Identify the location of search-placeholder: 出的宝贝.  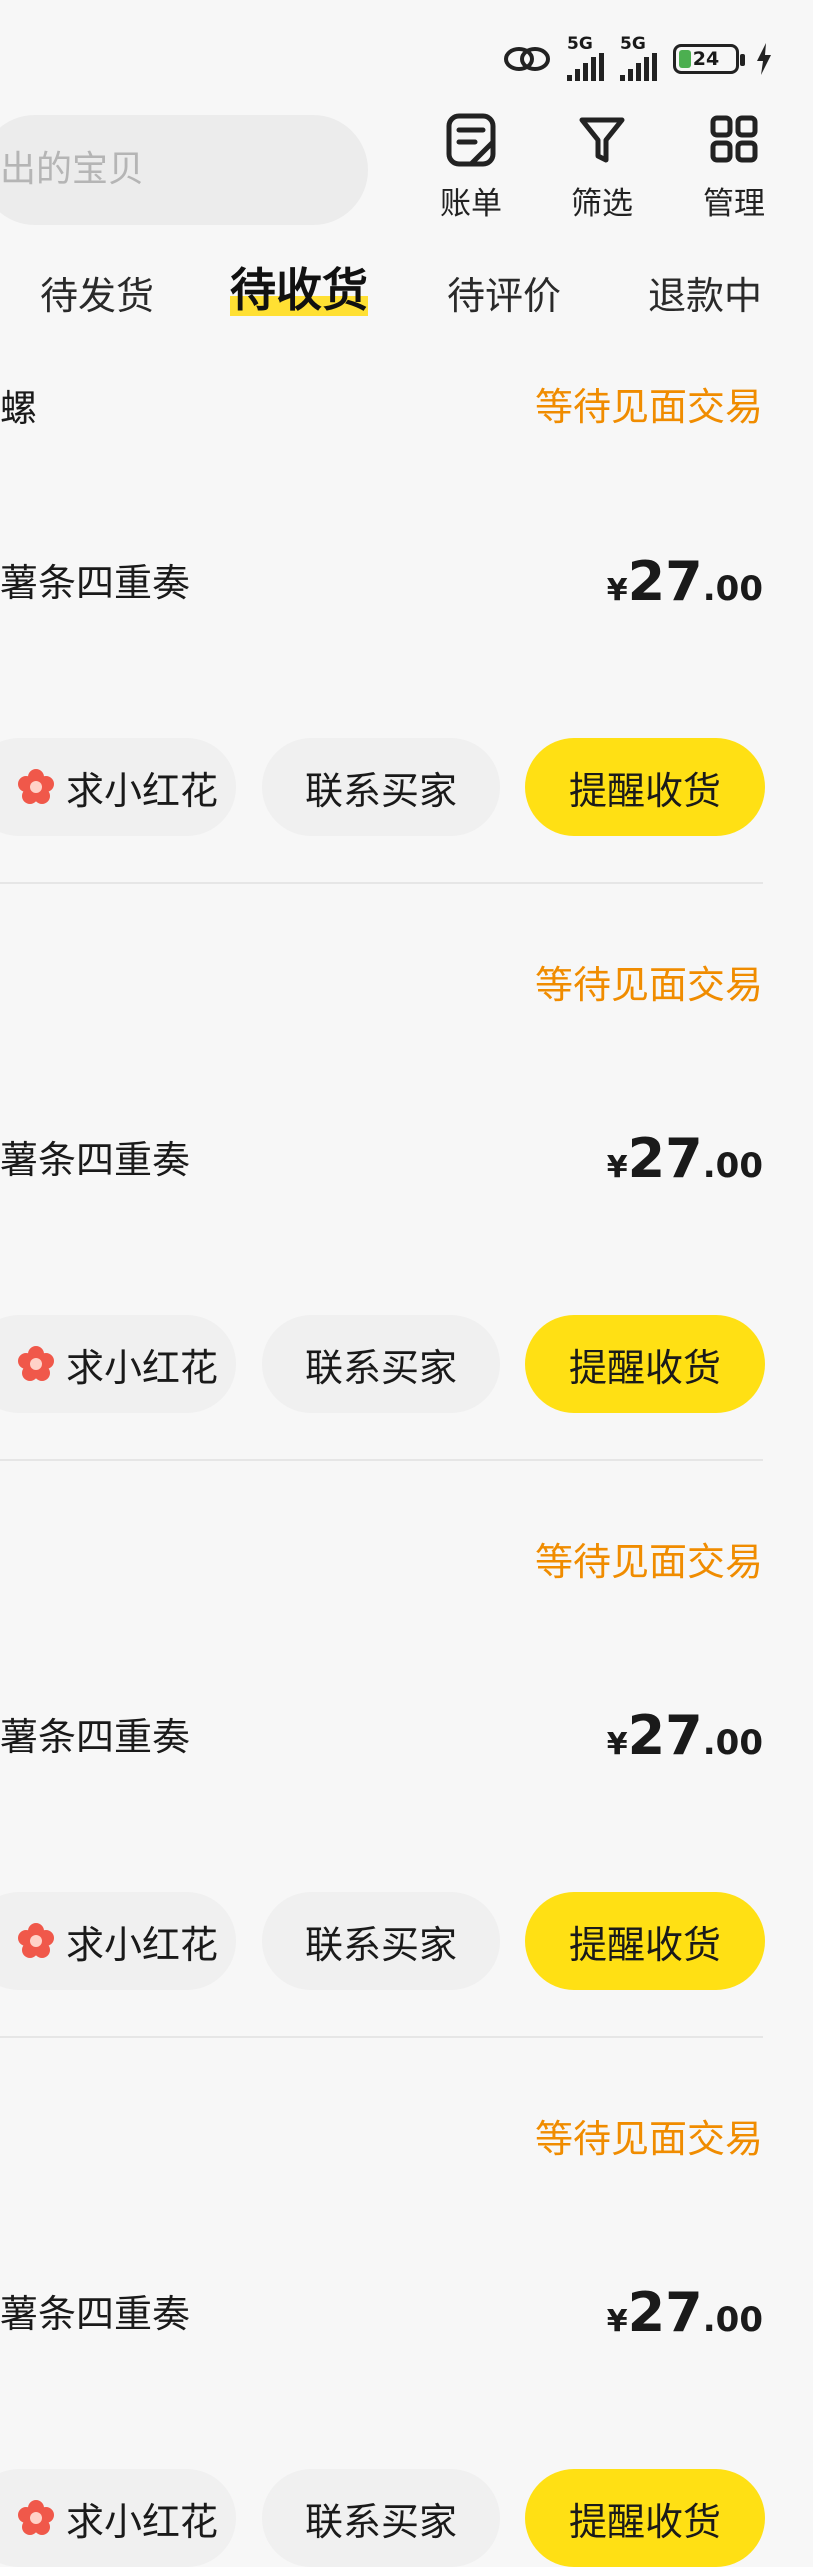
(72, 169).